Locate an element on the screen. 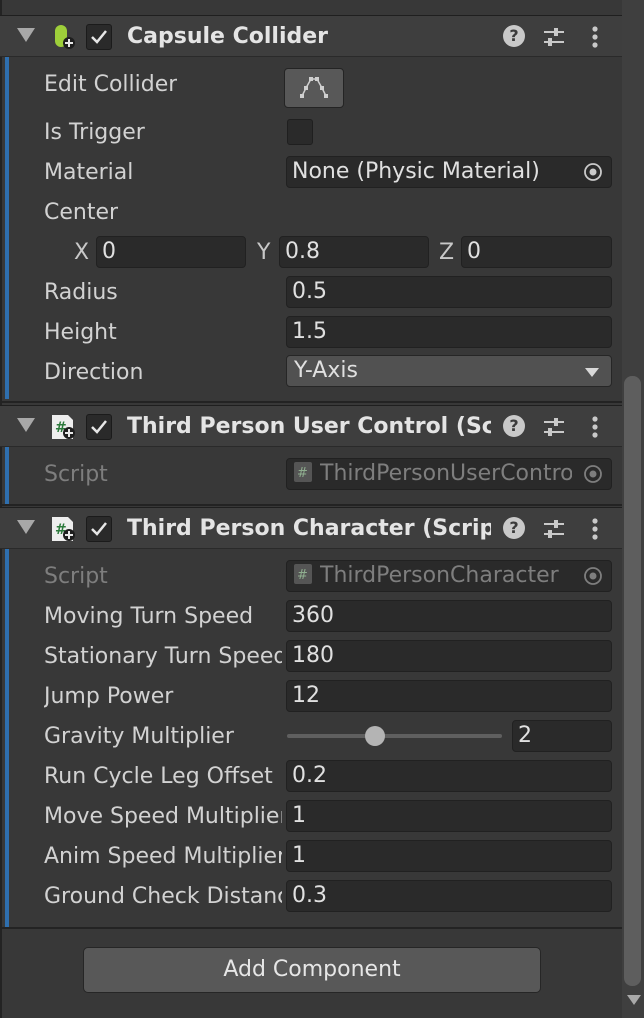 The image size is (644, 1018). gravity-multiplier-slider is located at coordinates (394, 736).